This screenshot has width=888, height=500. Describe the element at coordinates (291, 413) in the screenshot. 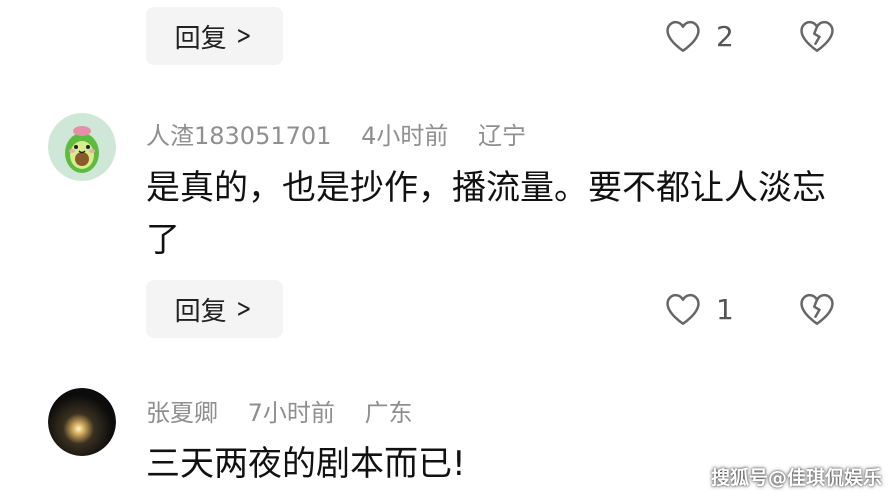

I see `timestamp: 7小时前` at that location.